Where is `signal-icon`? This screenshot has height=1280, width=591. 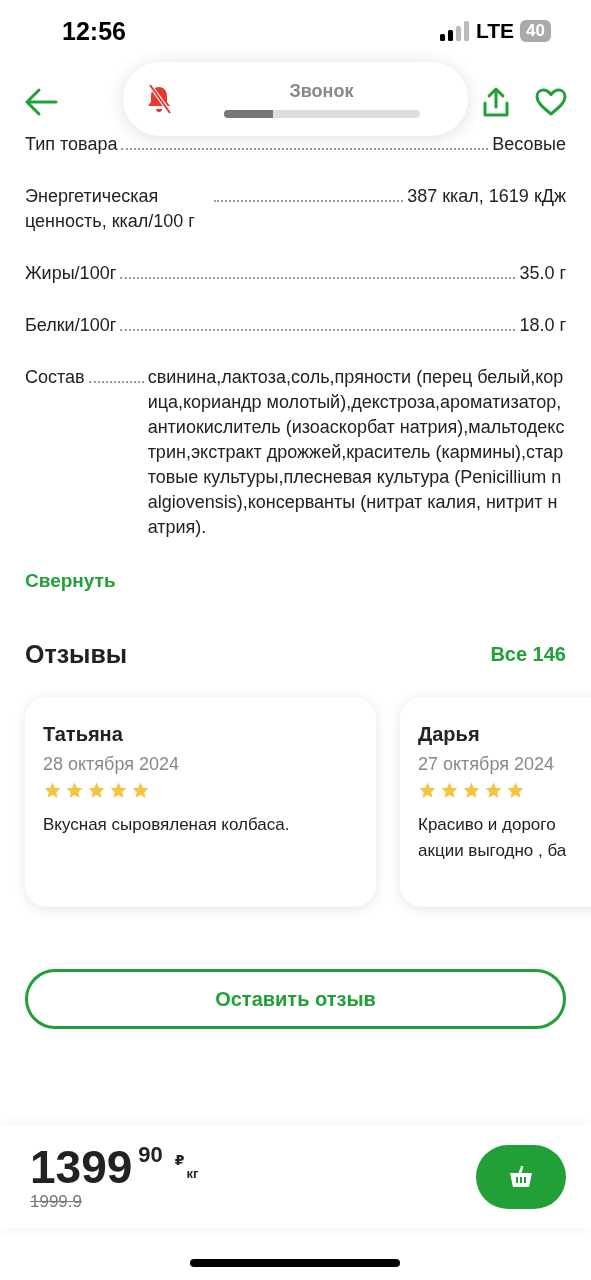
signal-icon is located at coordinates (454, 31).